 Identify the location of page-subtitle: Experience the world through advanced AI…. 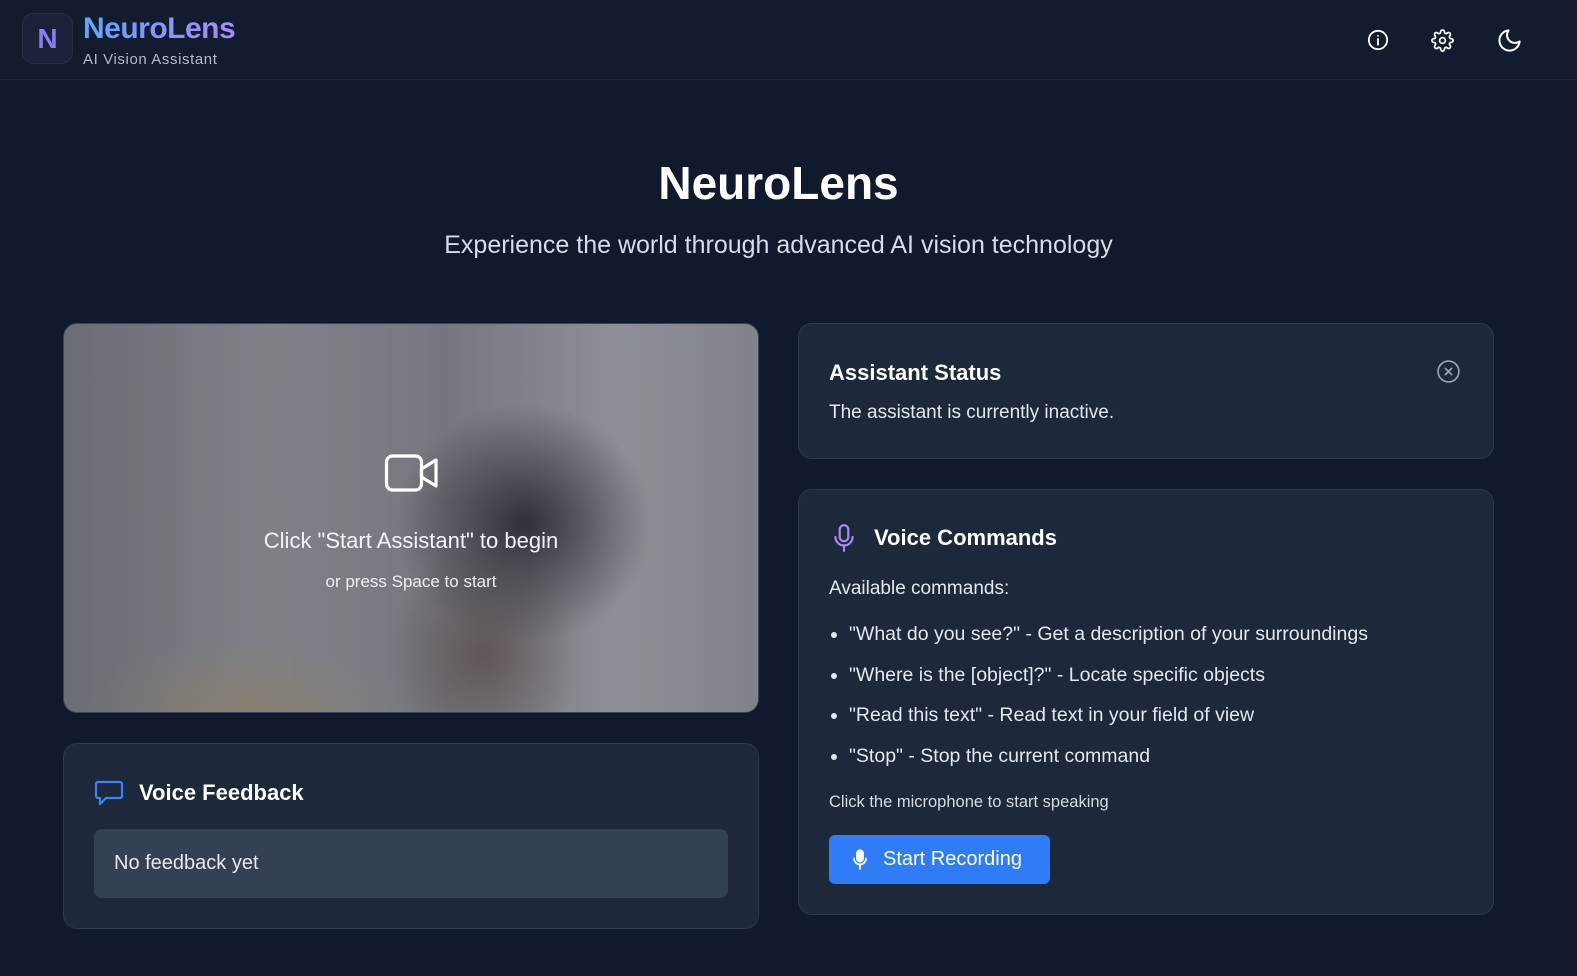
(778, 245).